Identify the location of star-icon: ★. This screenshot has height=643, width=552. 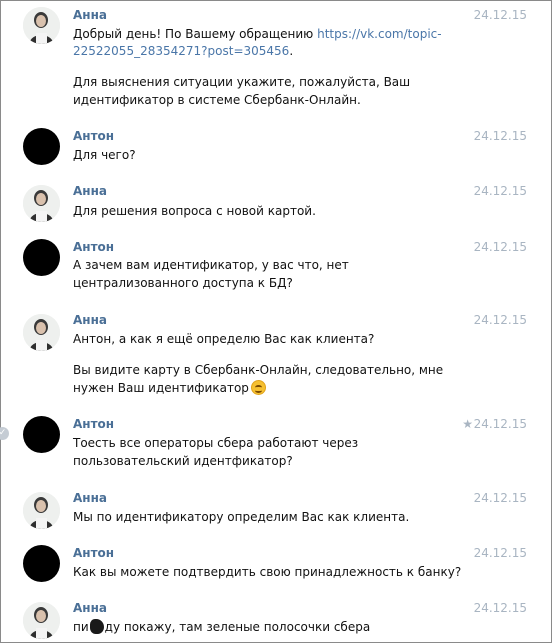
(467, 424).